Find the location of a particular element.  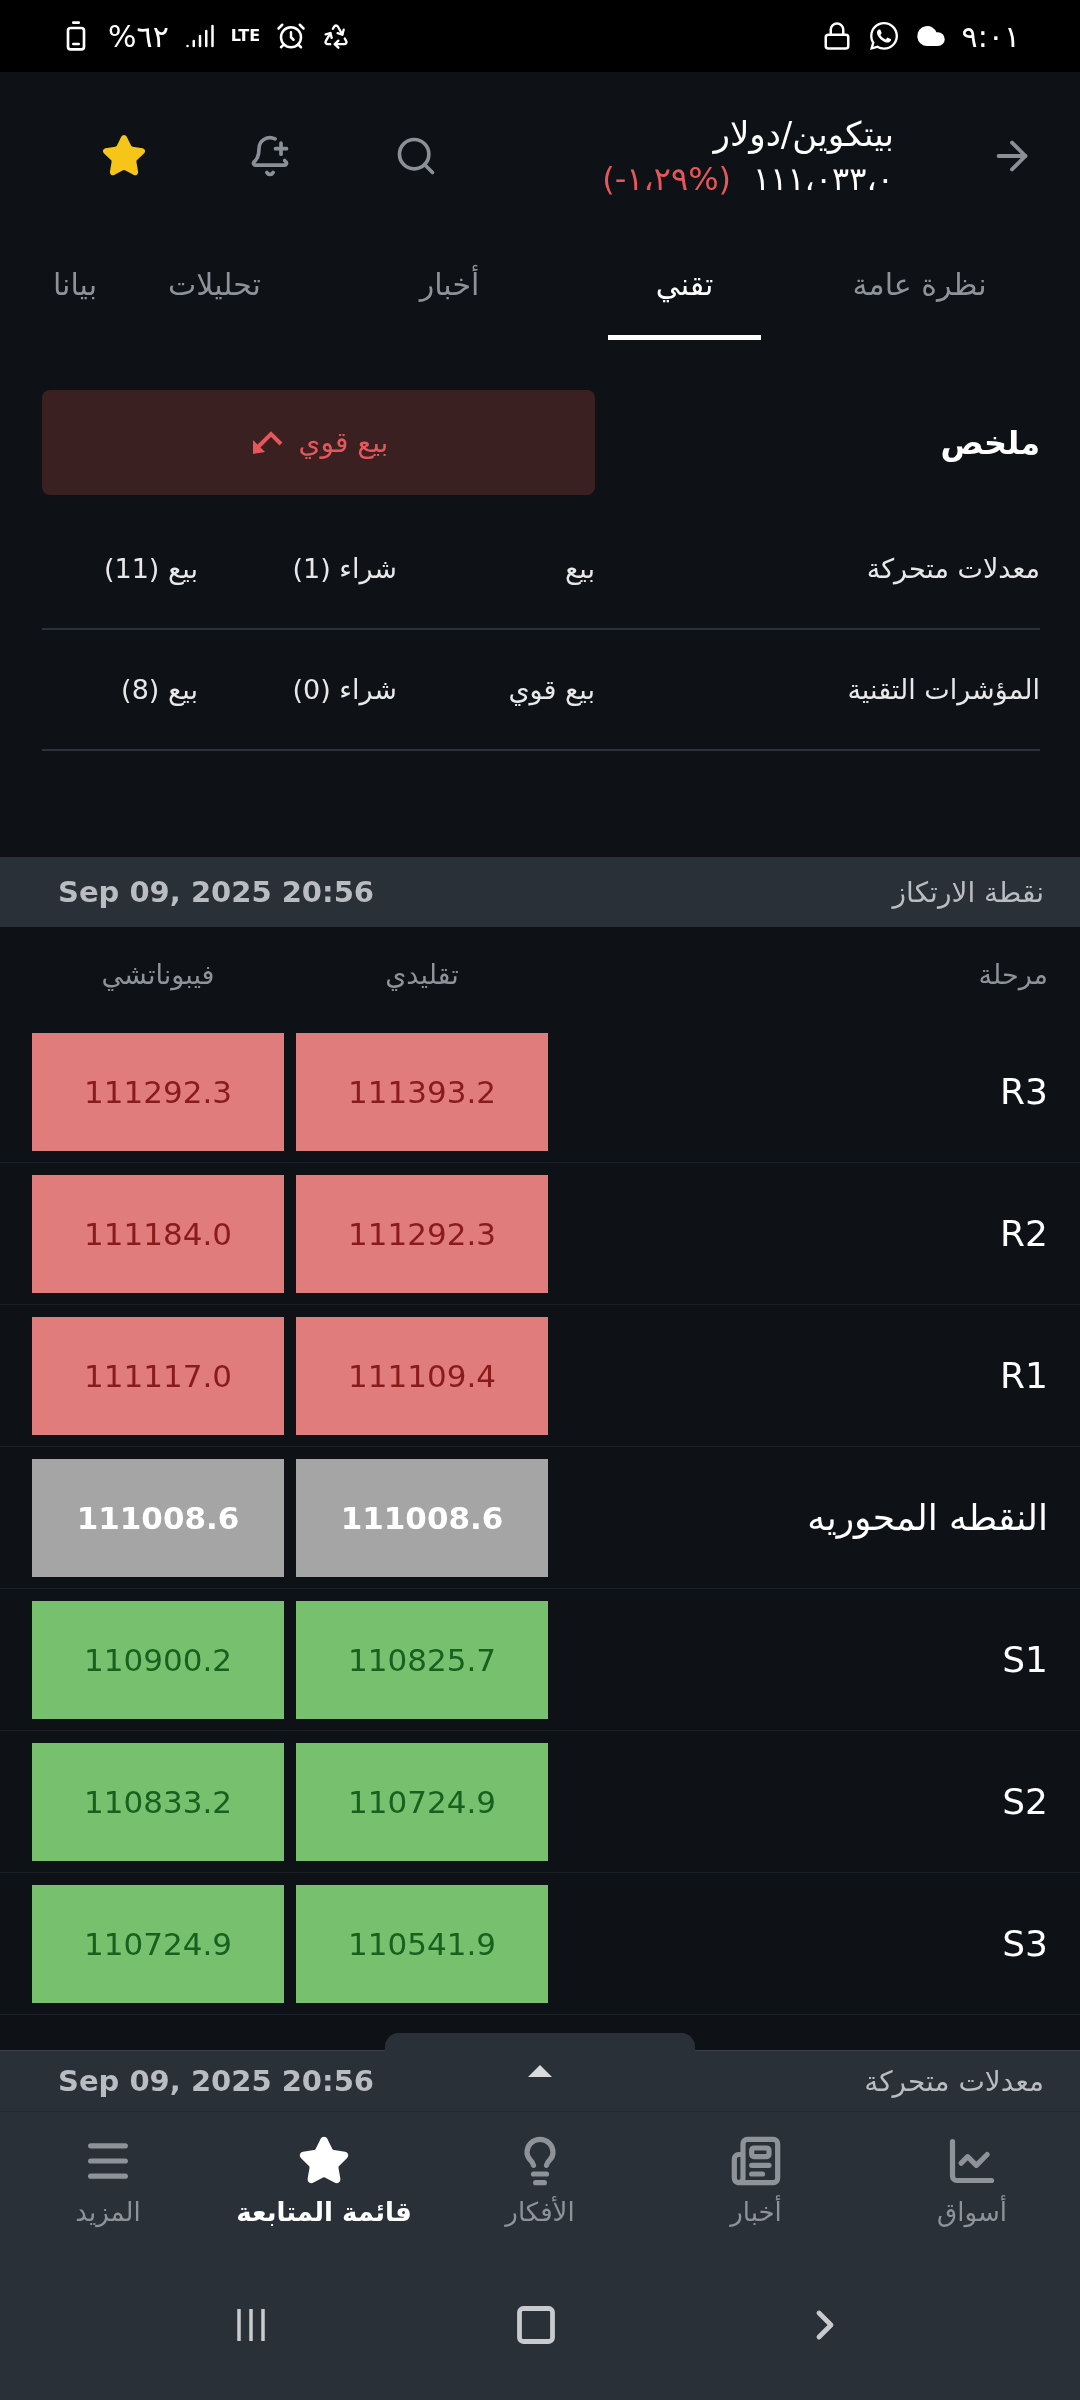

level-label: S2 is located at coordinates (1024, 1801).